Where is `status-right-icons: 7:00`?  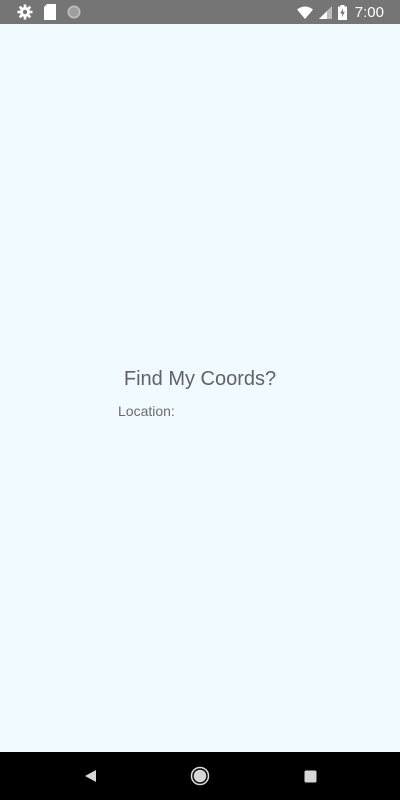
status-right-icons: 7:00 is located at coordinates (340, 12).